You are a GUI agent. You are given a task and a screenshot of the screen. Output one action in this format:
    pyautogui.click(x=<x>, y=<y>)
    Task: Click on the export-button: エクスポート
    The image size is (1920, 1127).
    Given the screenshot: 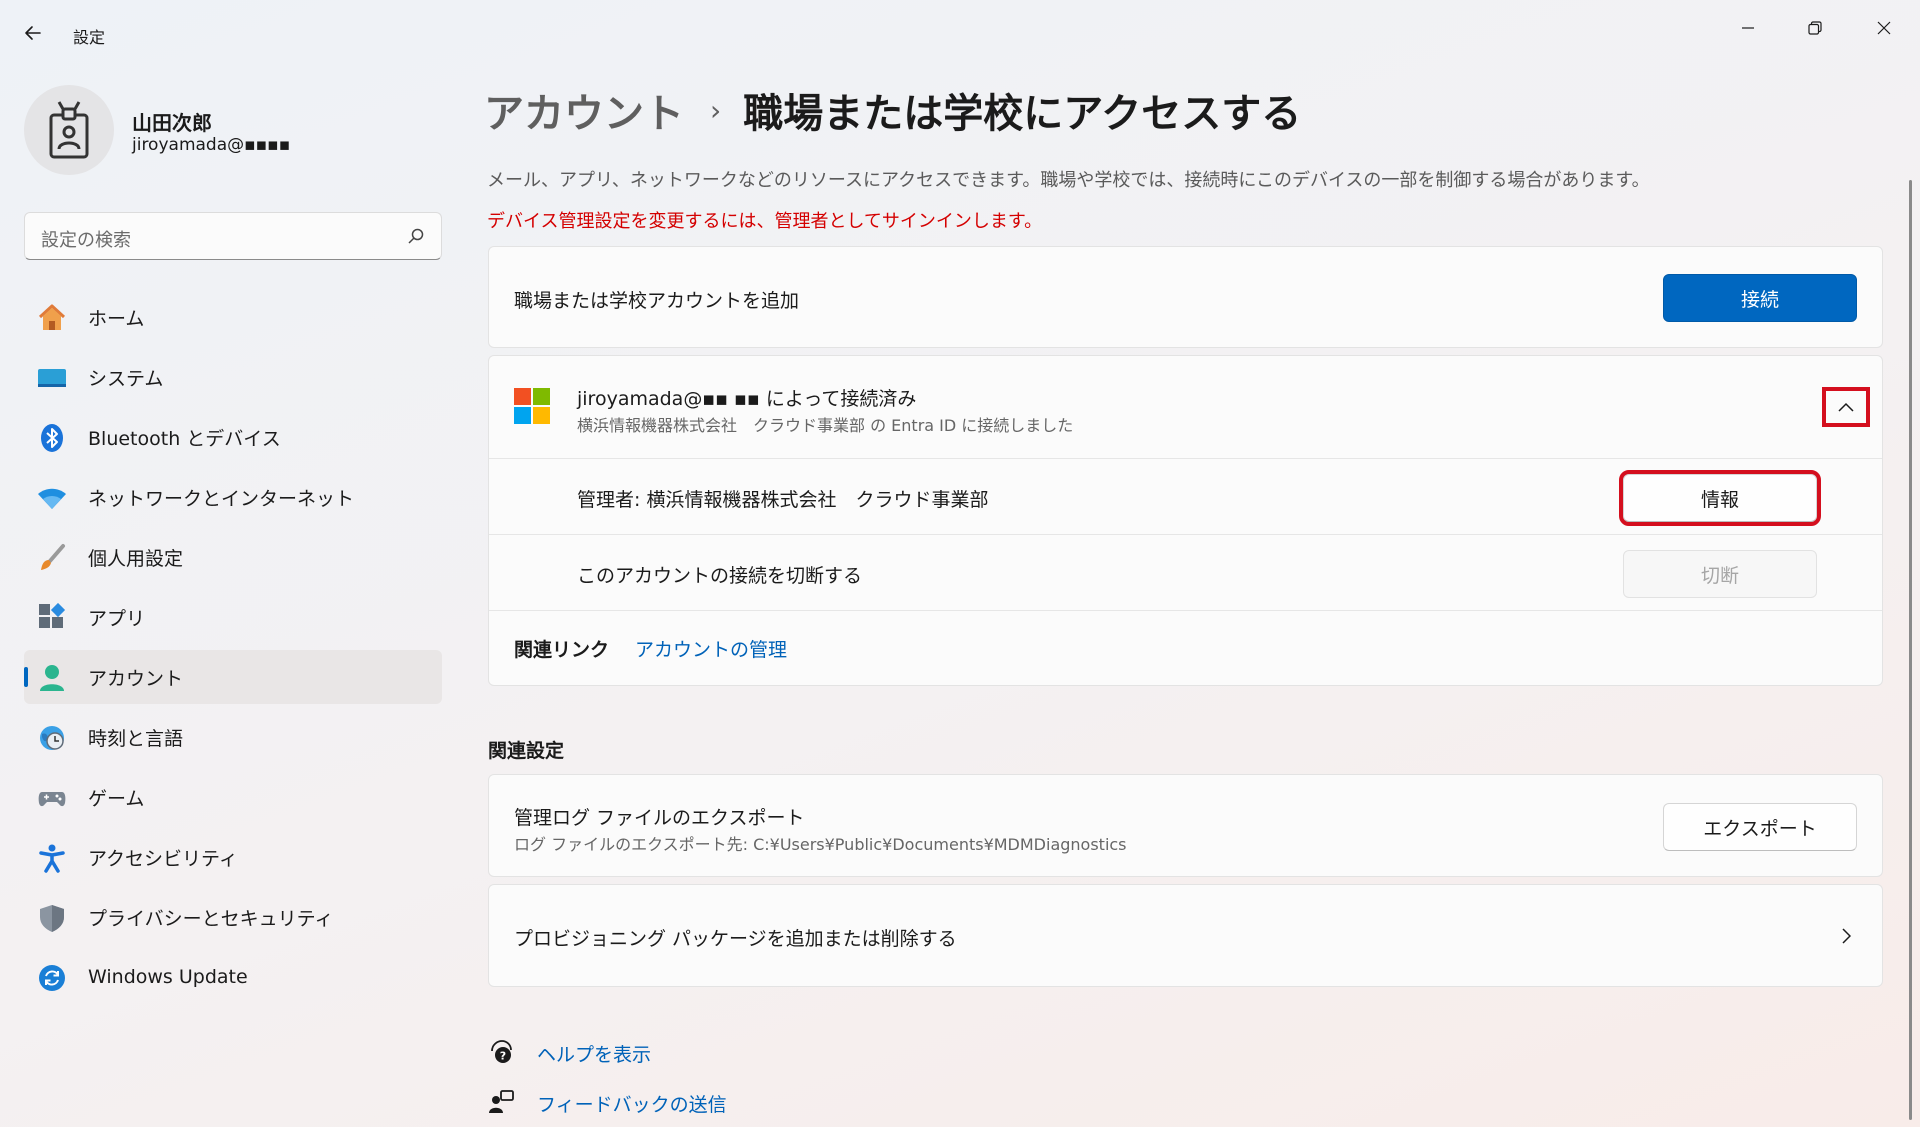 What is the action you would take?
    pyautogui.click(x=1760, y=827)
    